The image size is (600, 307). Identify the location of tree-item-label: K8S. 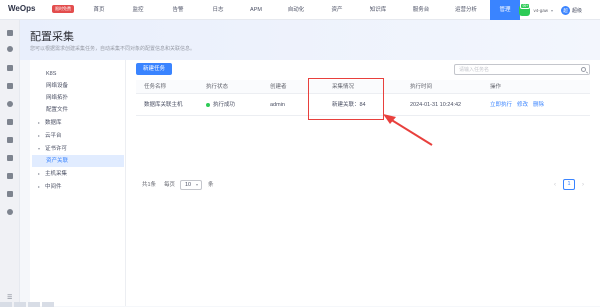
(51, 74).